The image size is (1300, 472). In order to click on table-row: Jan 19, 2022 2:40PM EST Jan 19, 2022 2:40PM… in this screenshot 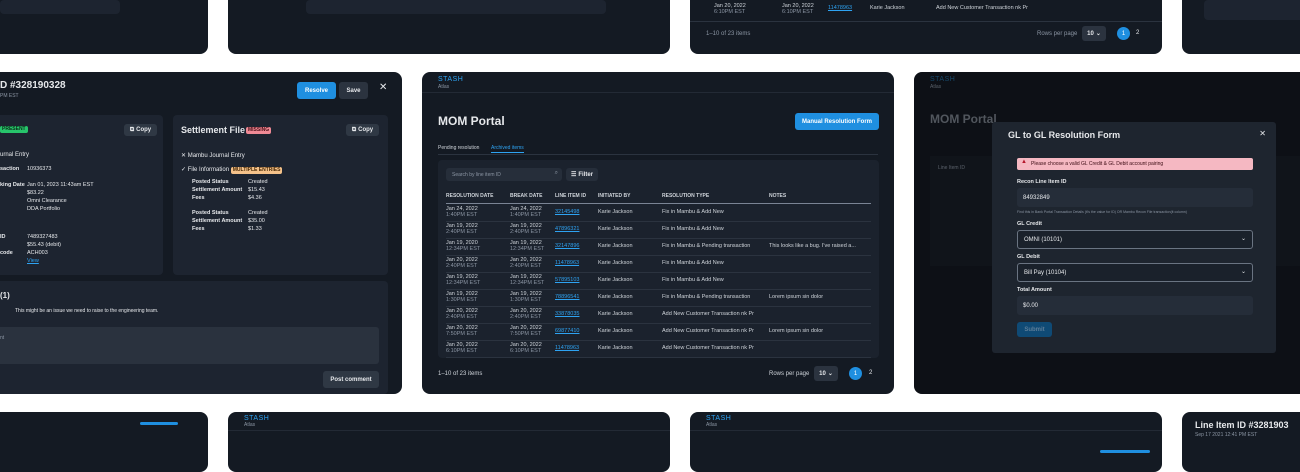, I will do `click(662, 229)`.